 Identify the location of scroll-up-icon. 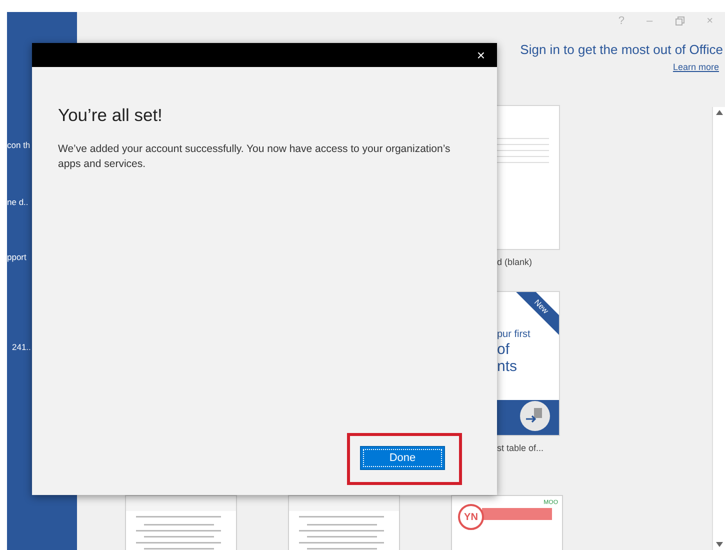
(719, 112).